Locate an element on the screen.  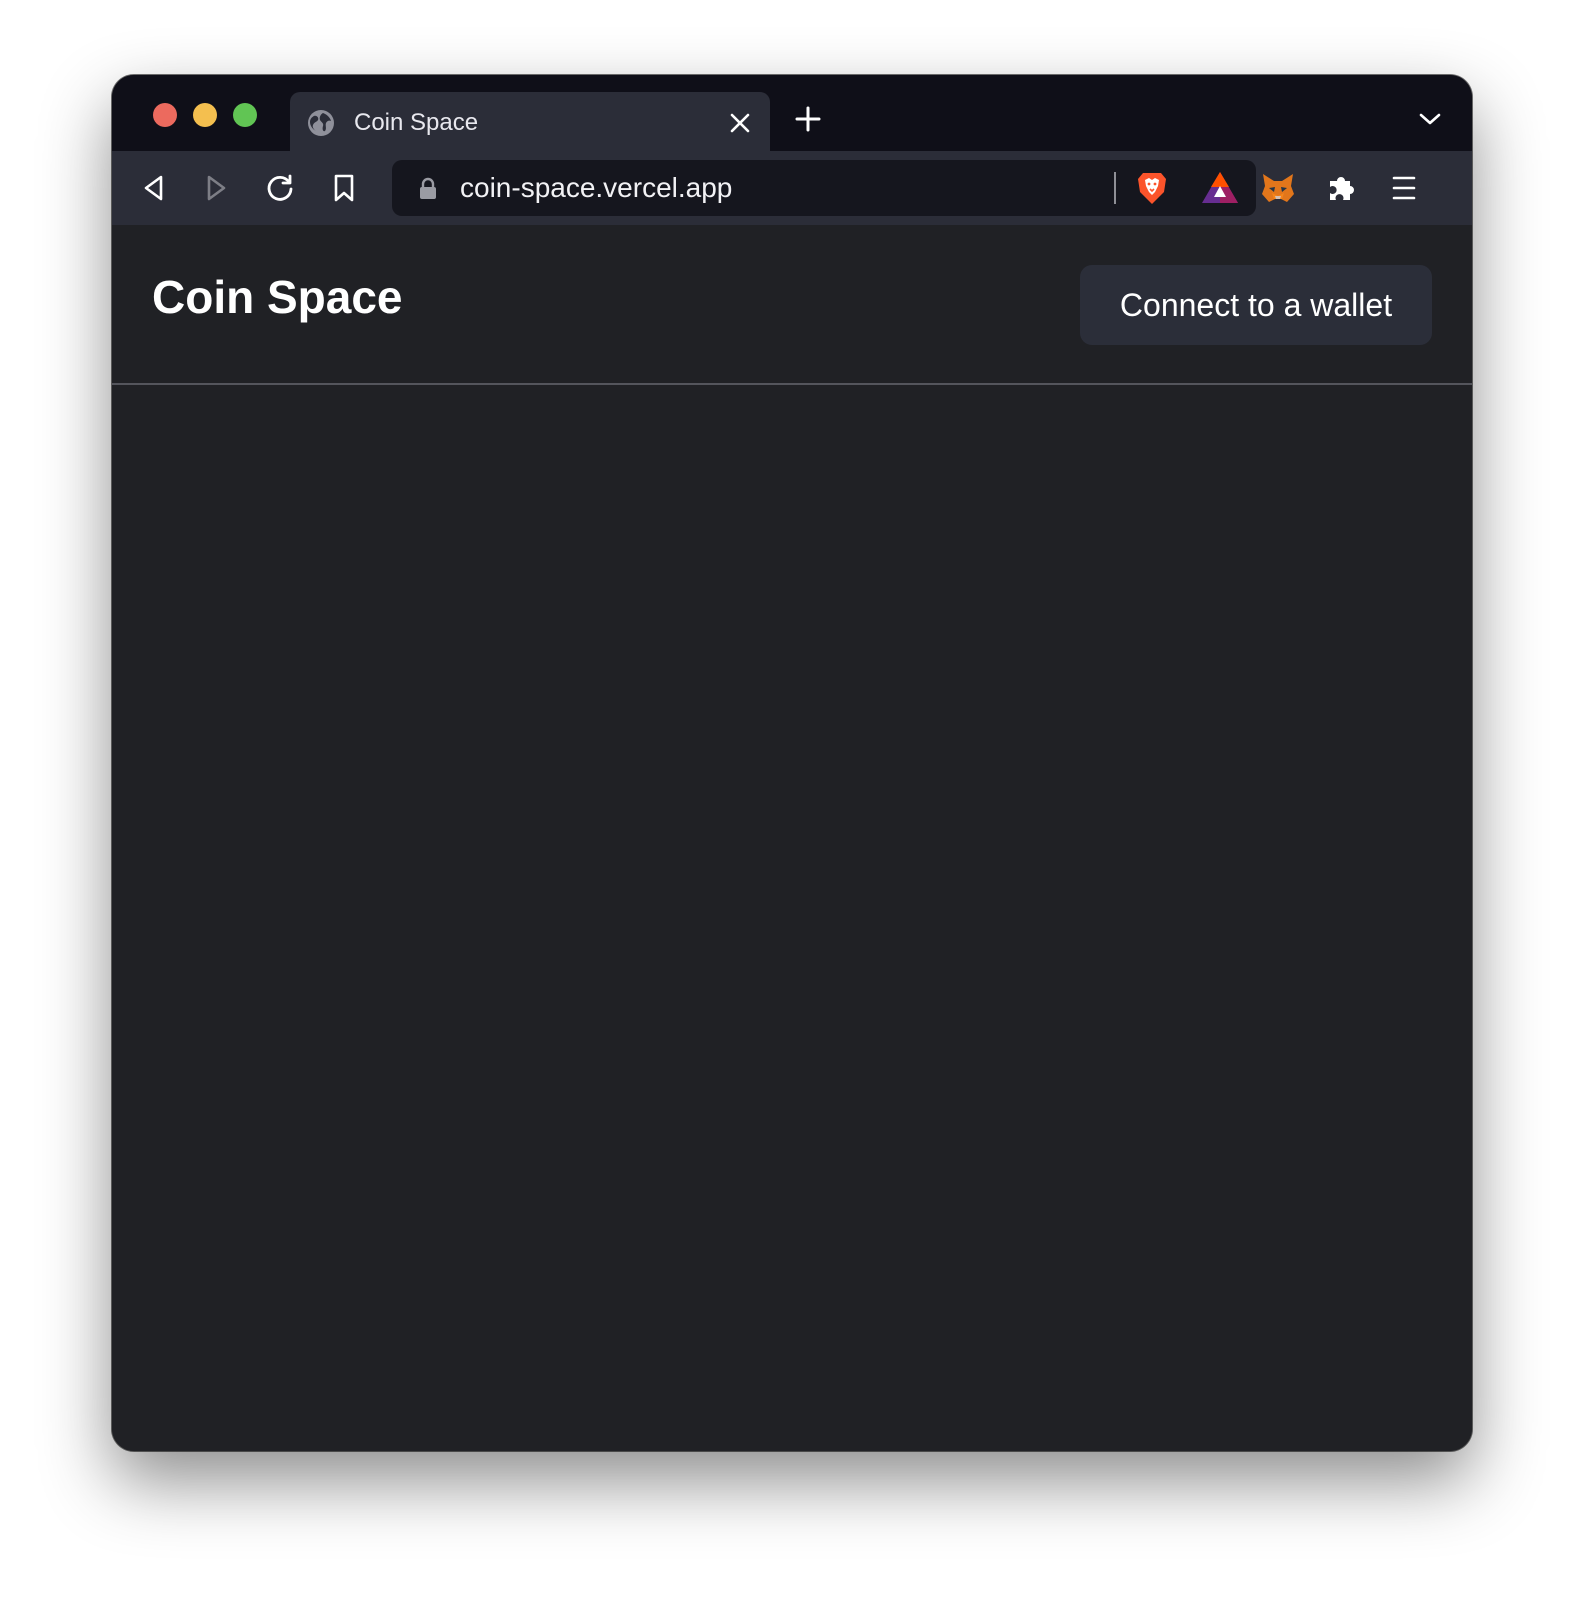
site-title: Coin Space is located at coordinates (277, 297).